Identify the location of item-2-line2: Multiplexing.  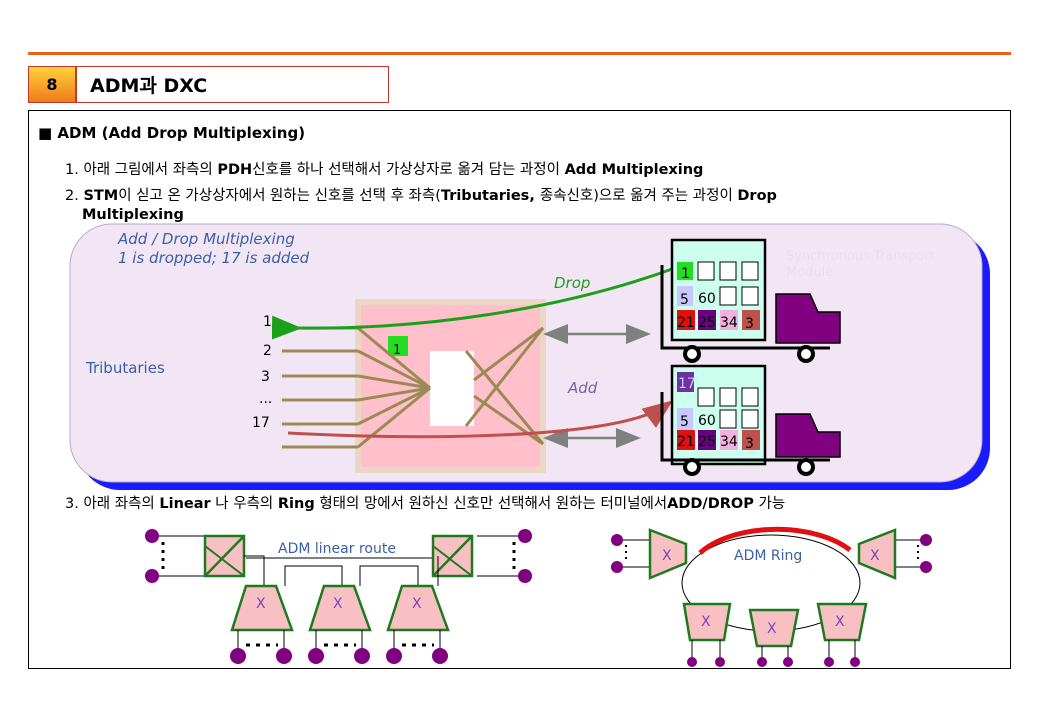
(133, 215).